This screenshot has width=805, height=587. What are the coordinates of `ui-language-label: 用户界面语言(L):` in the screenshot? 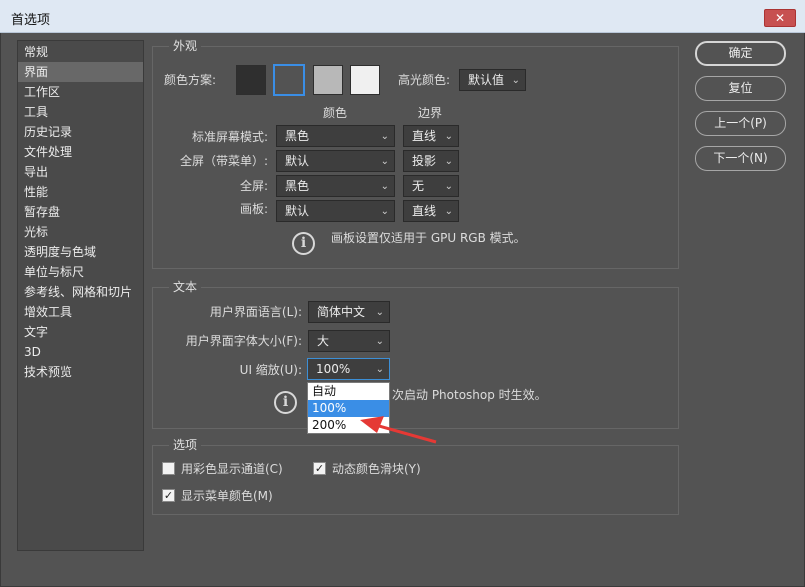 It's located at (255, 312).